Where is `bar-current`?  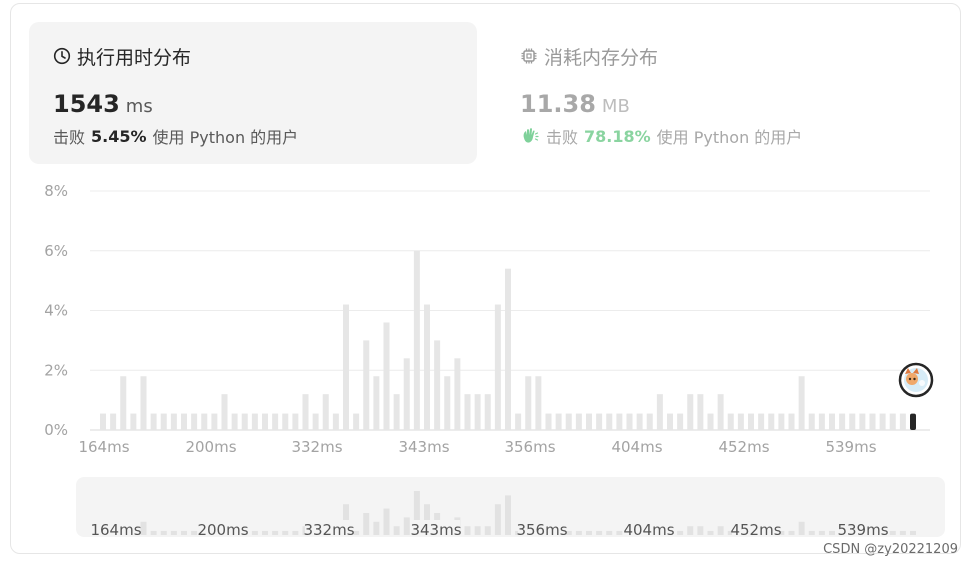
bar-current is located at coordinates (913, 421).